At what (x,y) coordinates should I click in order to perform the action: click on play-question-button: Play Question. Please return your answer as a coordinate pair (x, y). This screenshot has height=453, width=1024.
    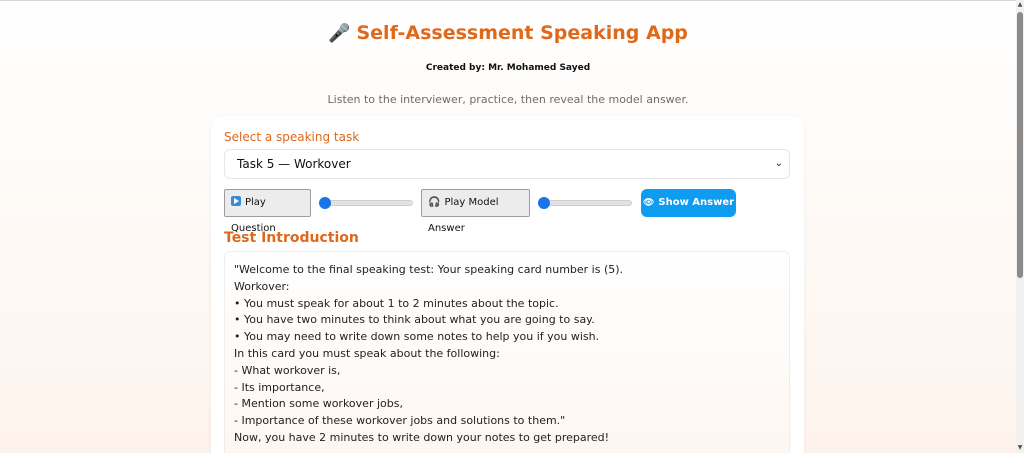
    Looking at the image, I should click on (267, 211).